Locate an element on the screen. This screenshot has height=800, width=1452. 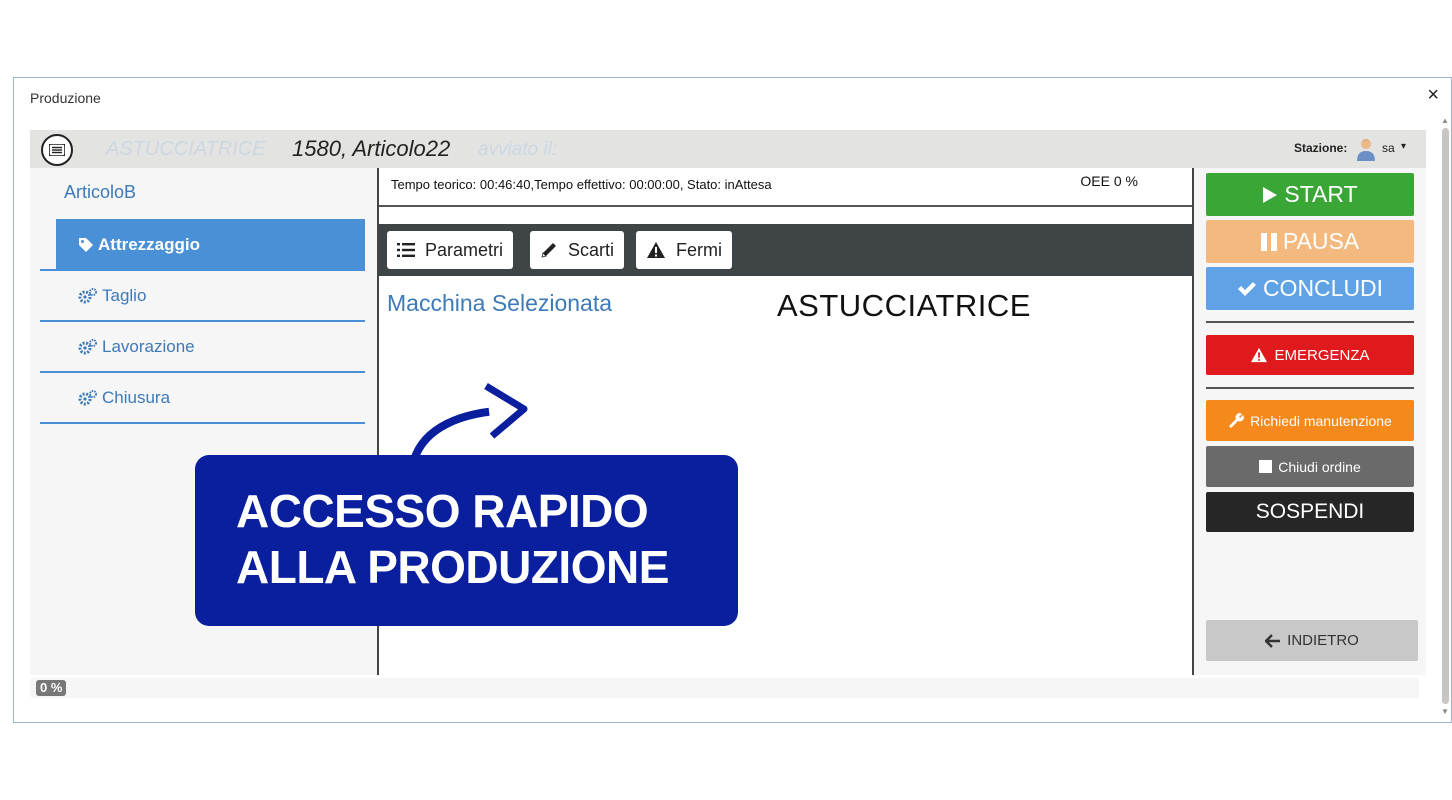
wrench-icon is located at coordinates (1237, 420).